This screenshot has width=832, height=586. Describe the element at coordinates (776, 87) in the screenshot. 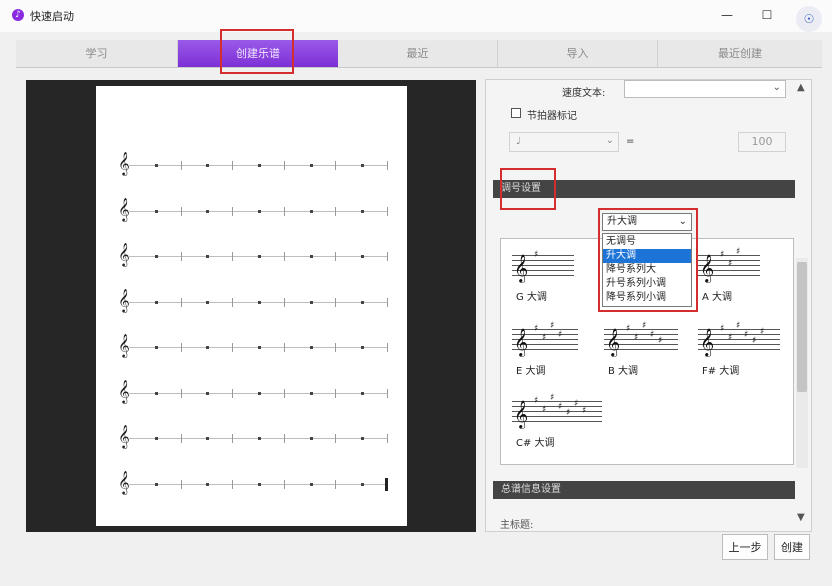

I see `chevron-down-icon: ⌄` at that location.